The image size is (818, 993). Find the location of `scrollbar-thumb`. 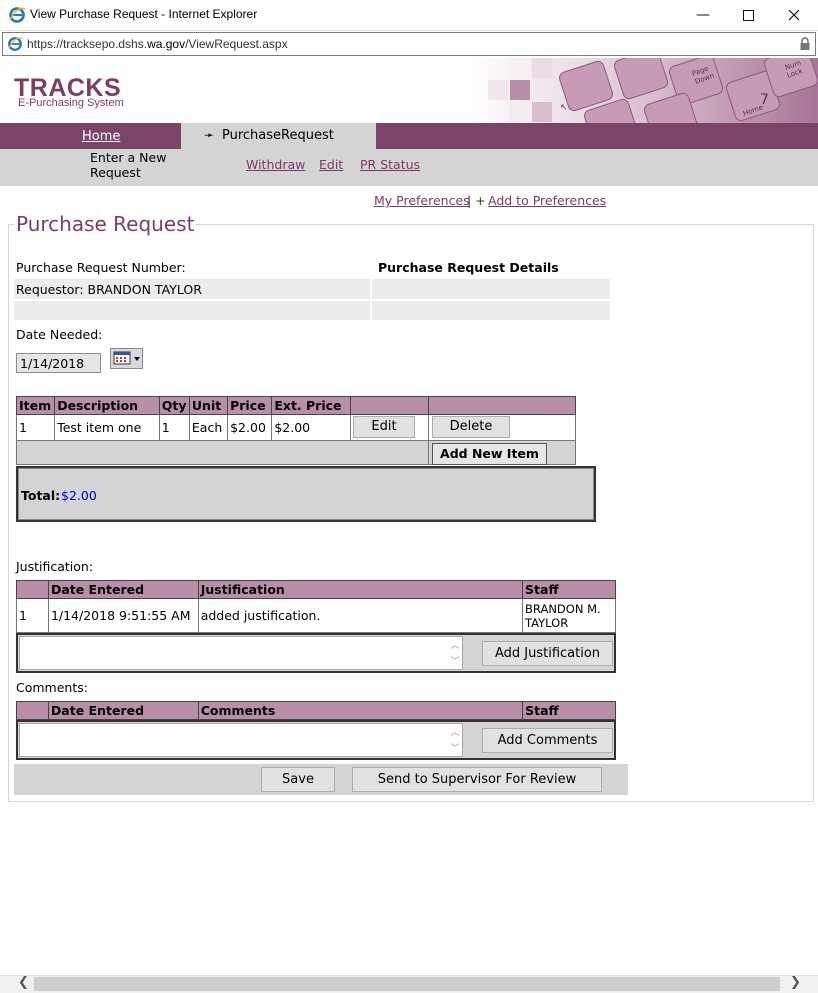

scrollbar-thumb is located at coordinates (407, 984).